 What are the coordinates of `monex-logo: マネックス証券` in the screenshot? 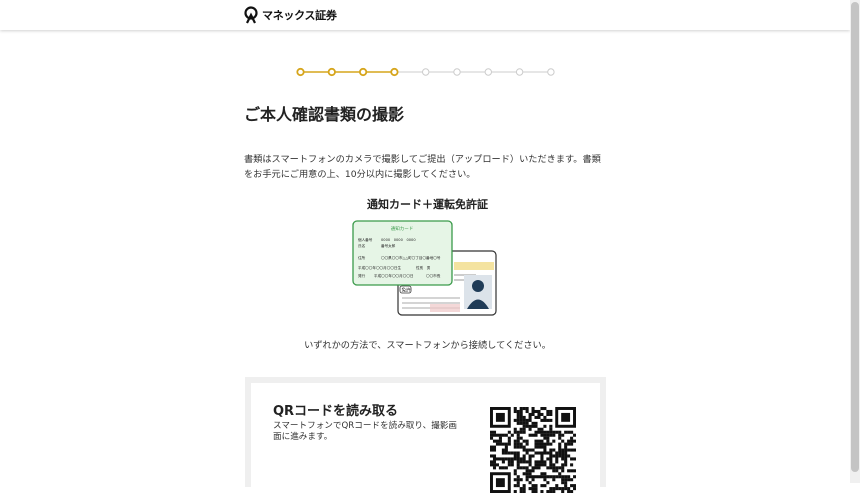 It's located at (290, 15).